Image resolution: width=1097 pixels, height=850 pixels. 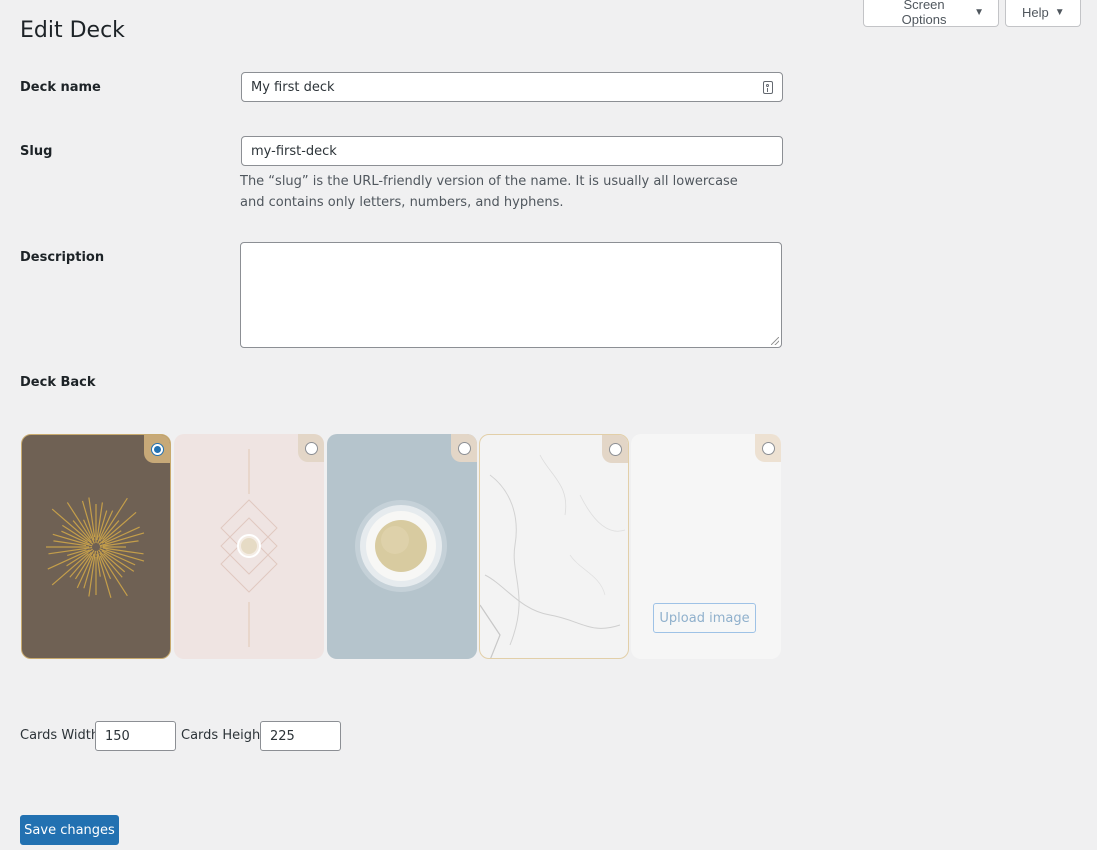 What do you see at coordinates (512, 151) in the screenshot?
I see `slug-input: my-first-deck` at bounding box center [512, 151].